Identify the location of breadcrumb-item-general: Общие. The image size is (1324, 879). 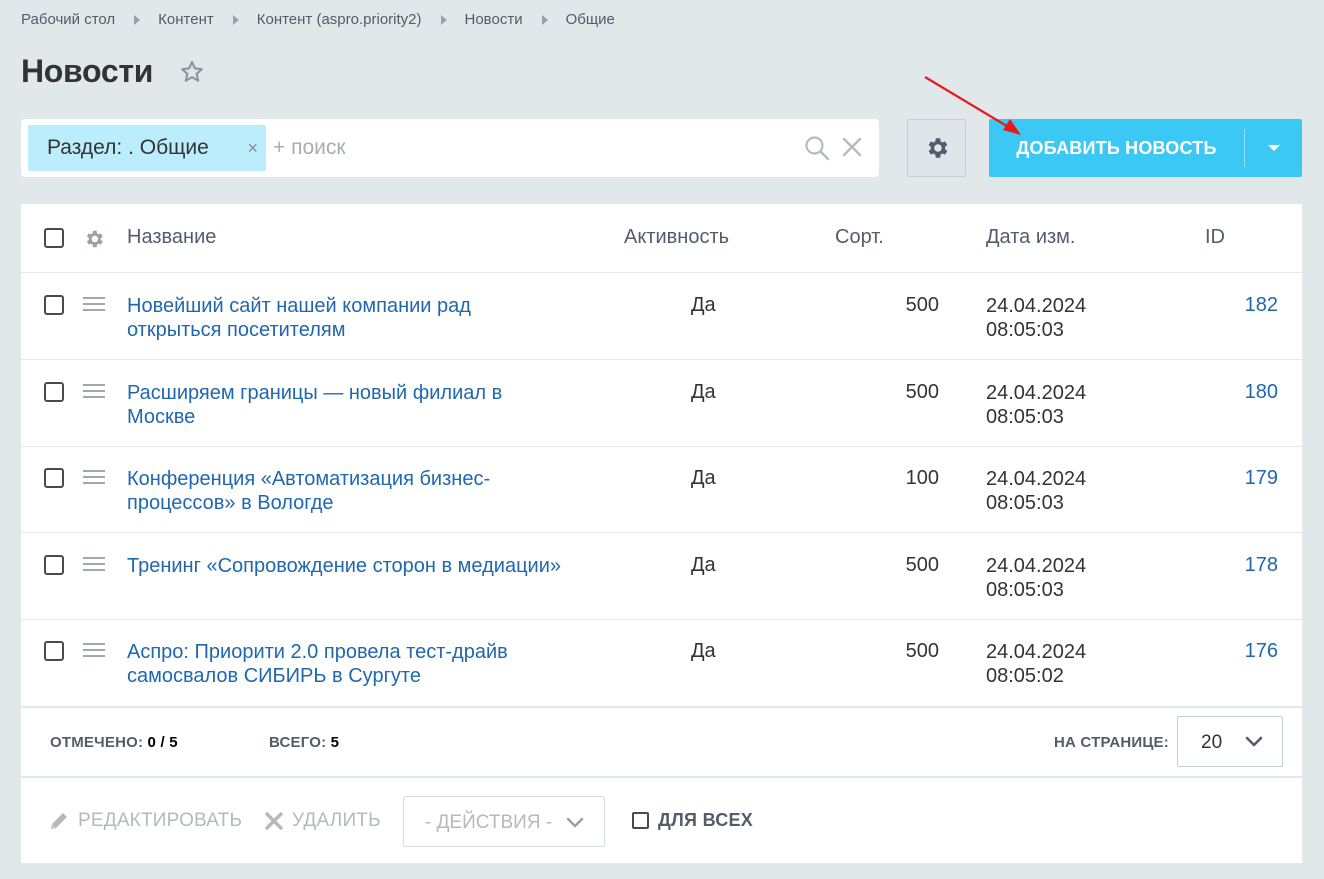
(590, 19).